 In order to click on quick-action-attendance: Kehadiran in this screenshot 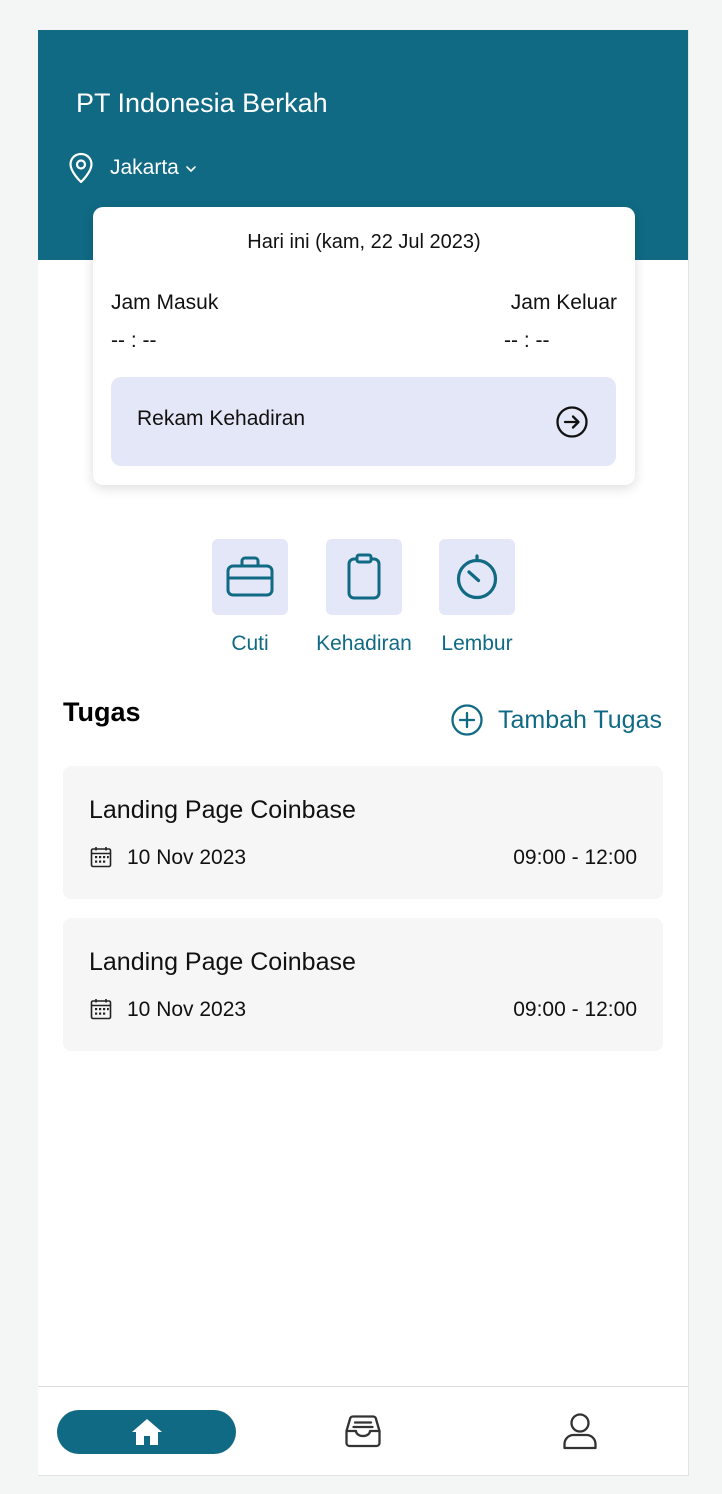, I will do `click(364, 597)`.